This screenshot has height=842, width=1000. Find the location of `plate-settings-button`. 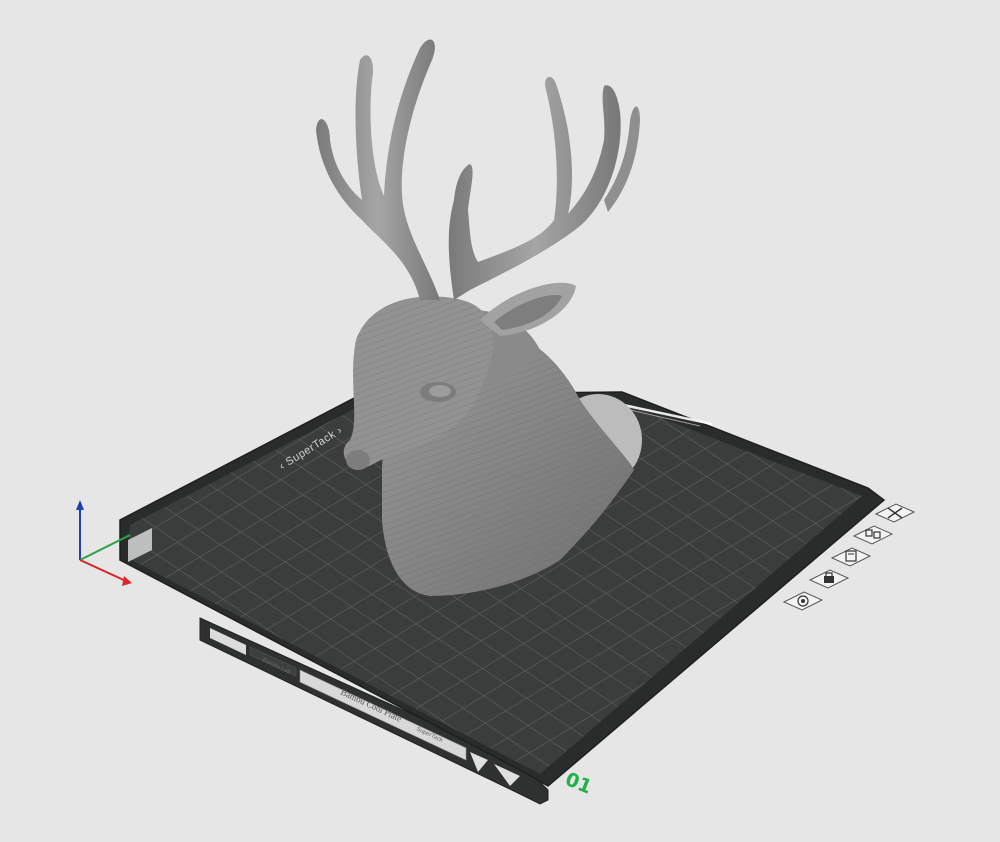

plate-settings-button is located at coordinates (803, 601).